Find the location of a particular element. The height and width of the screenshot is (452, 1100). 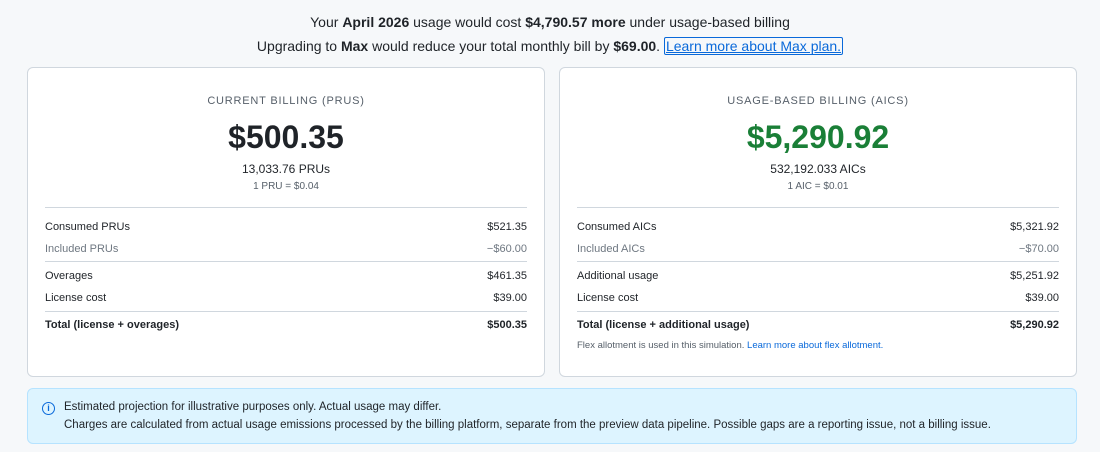

row-value: $461.35 is located at coordinates (507, 276).